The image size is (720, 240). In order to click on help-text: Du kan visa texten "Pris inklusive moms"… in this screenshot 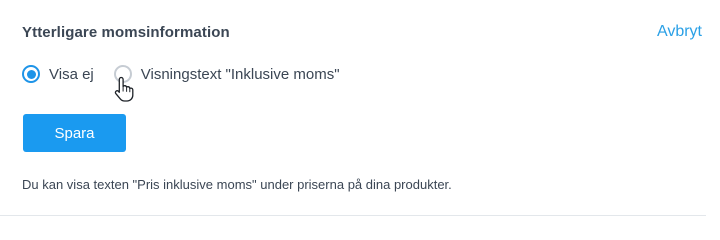, I will do `click(237, 184)`.